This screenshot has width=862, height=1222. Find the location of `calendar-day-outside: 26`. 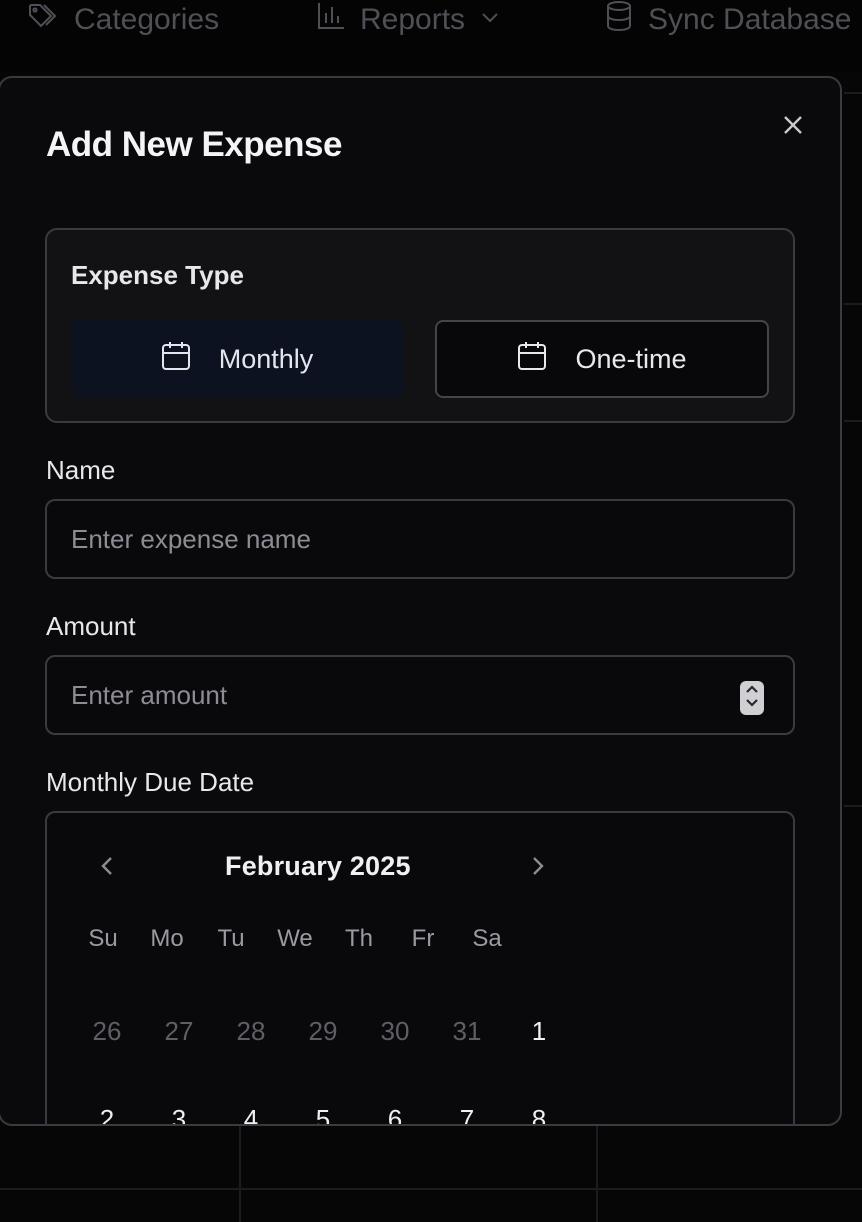

calendar-day-outside: 26 is located at coordinates (107, 1031).